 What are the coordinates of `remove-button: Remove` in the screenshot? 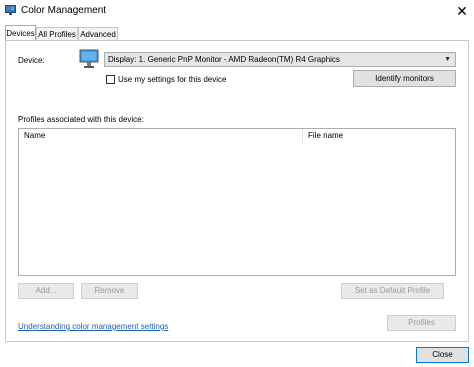 It's located at (109, 291).